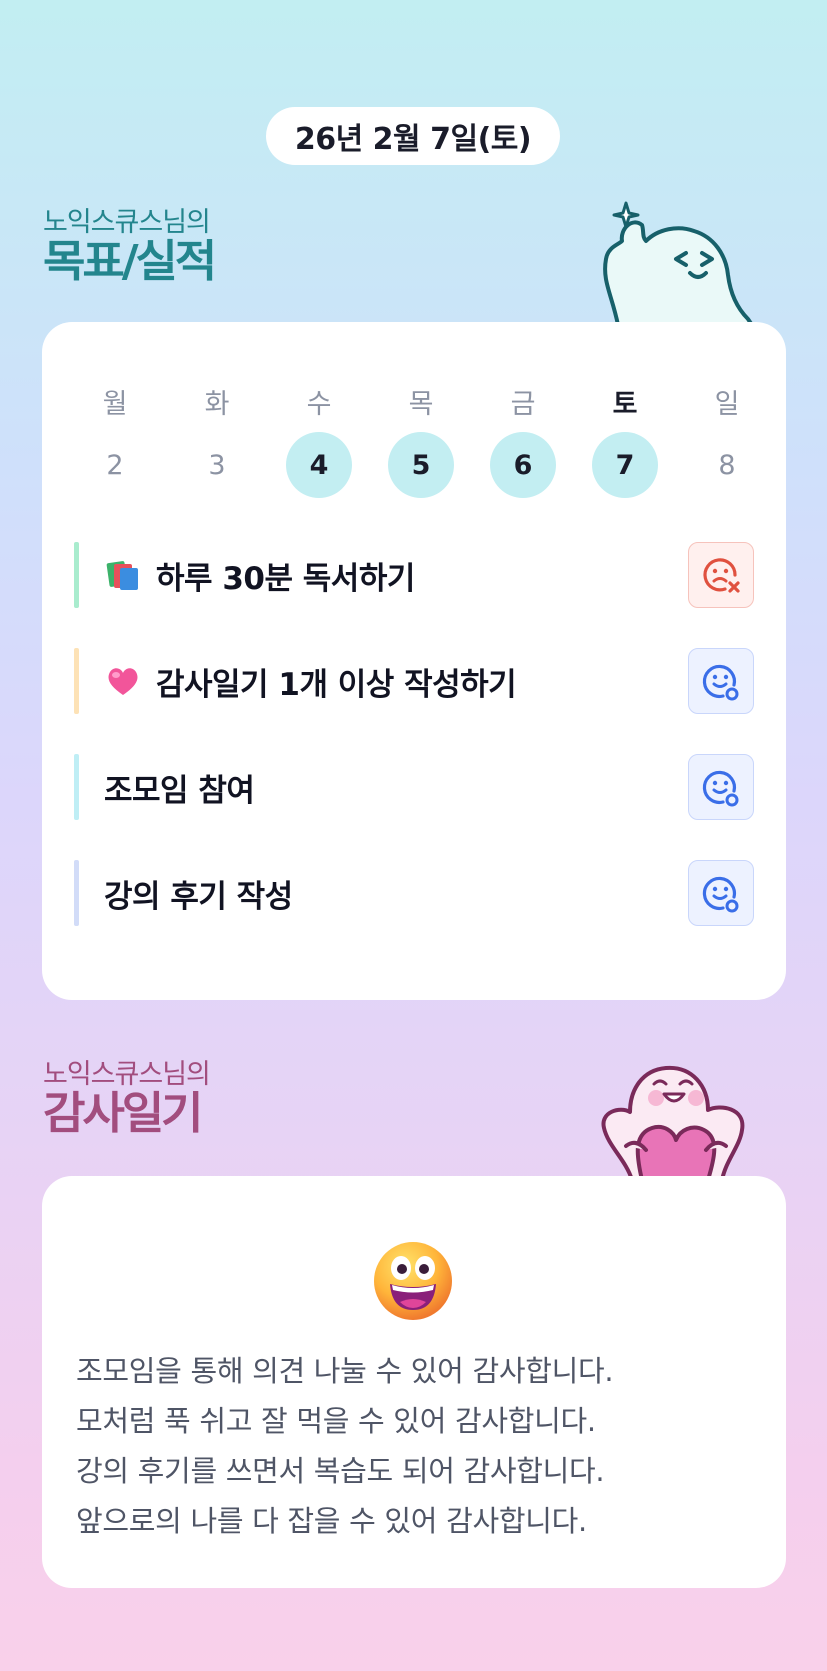  I want to click on goals-section-title: 노익스큐스님의 목표/실적, so click(130, 246).